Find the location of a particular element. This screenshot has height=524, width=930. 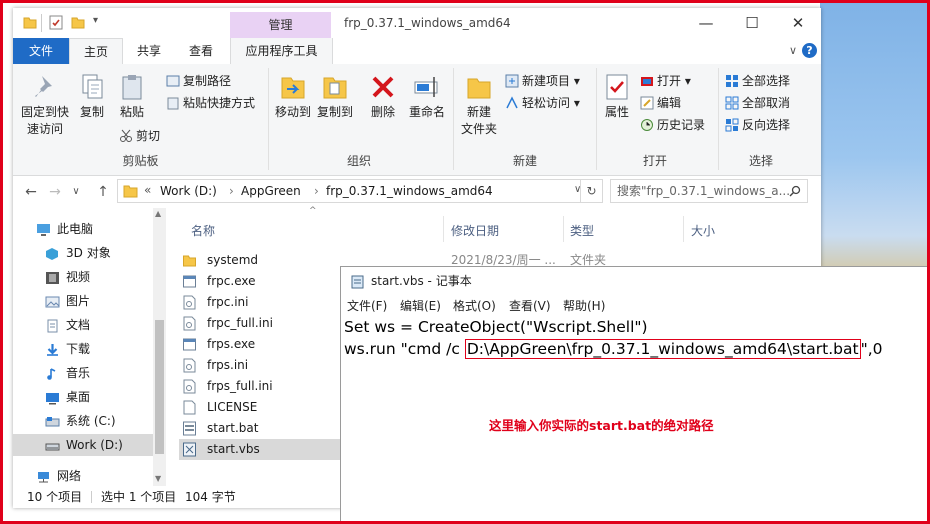

sidebar-scrollbar: ▲ ▼ is located at coordinates (159, 347).